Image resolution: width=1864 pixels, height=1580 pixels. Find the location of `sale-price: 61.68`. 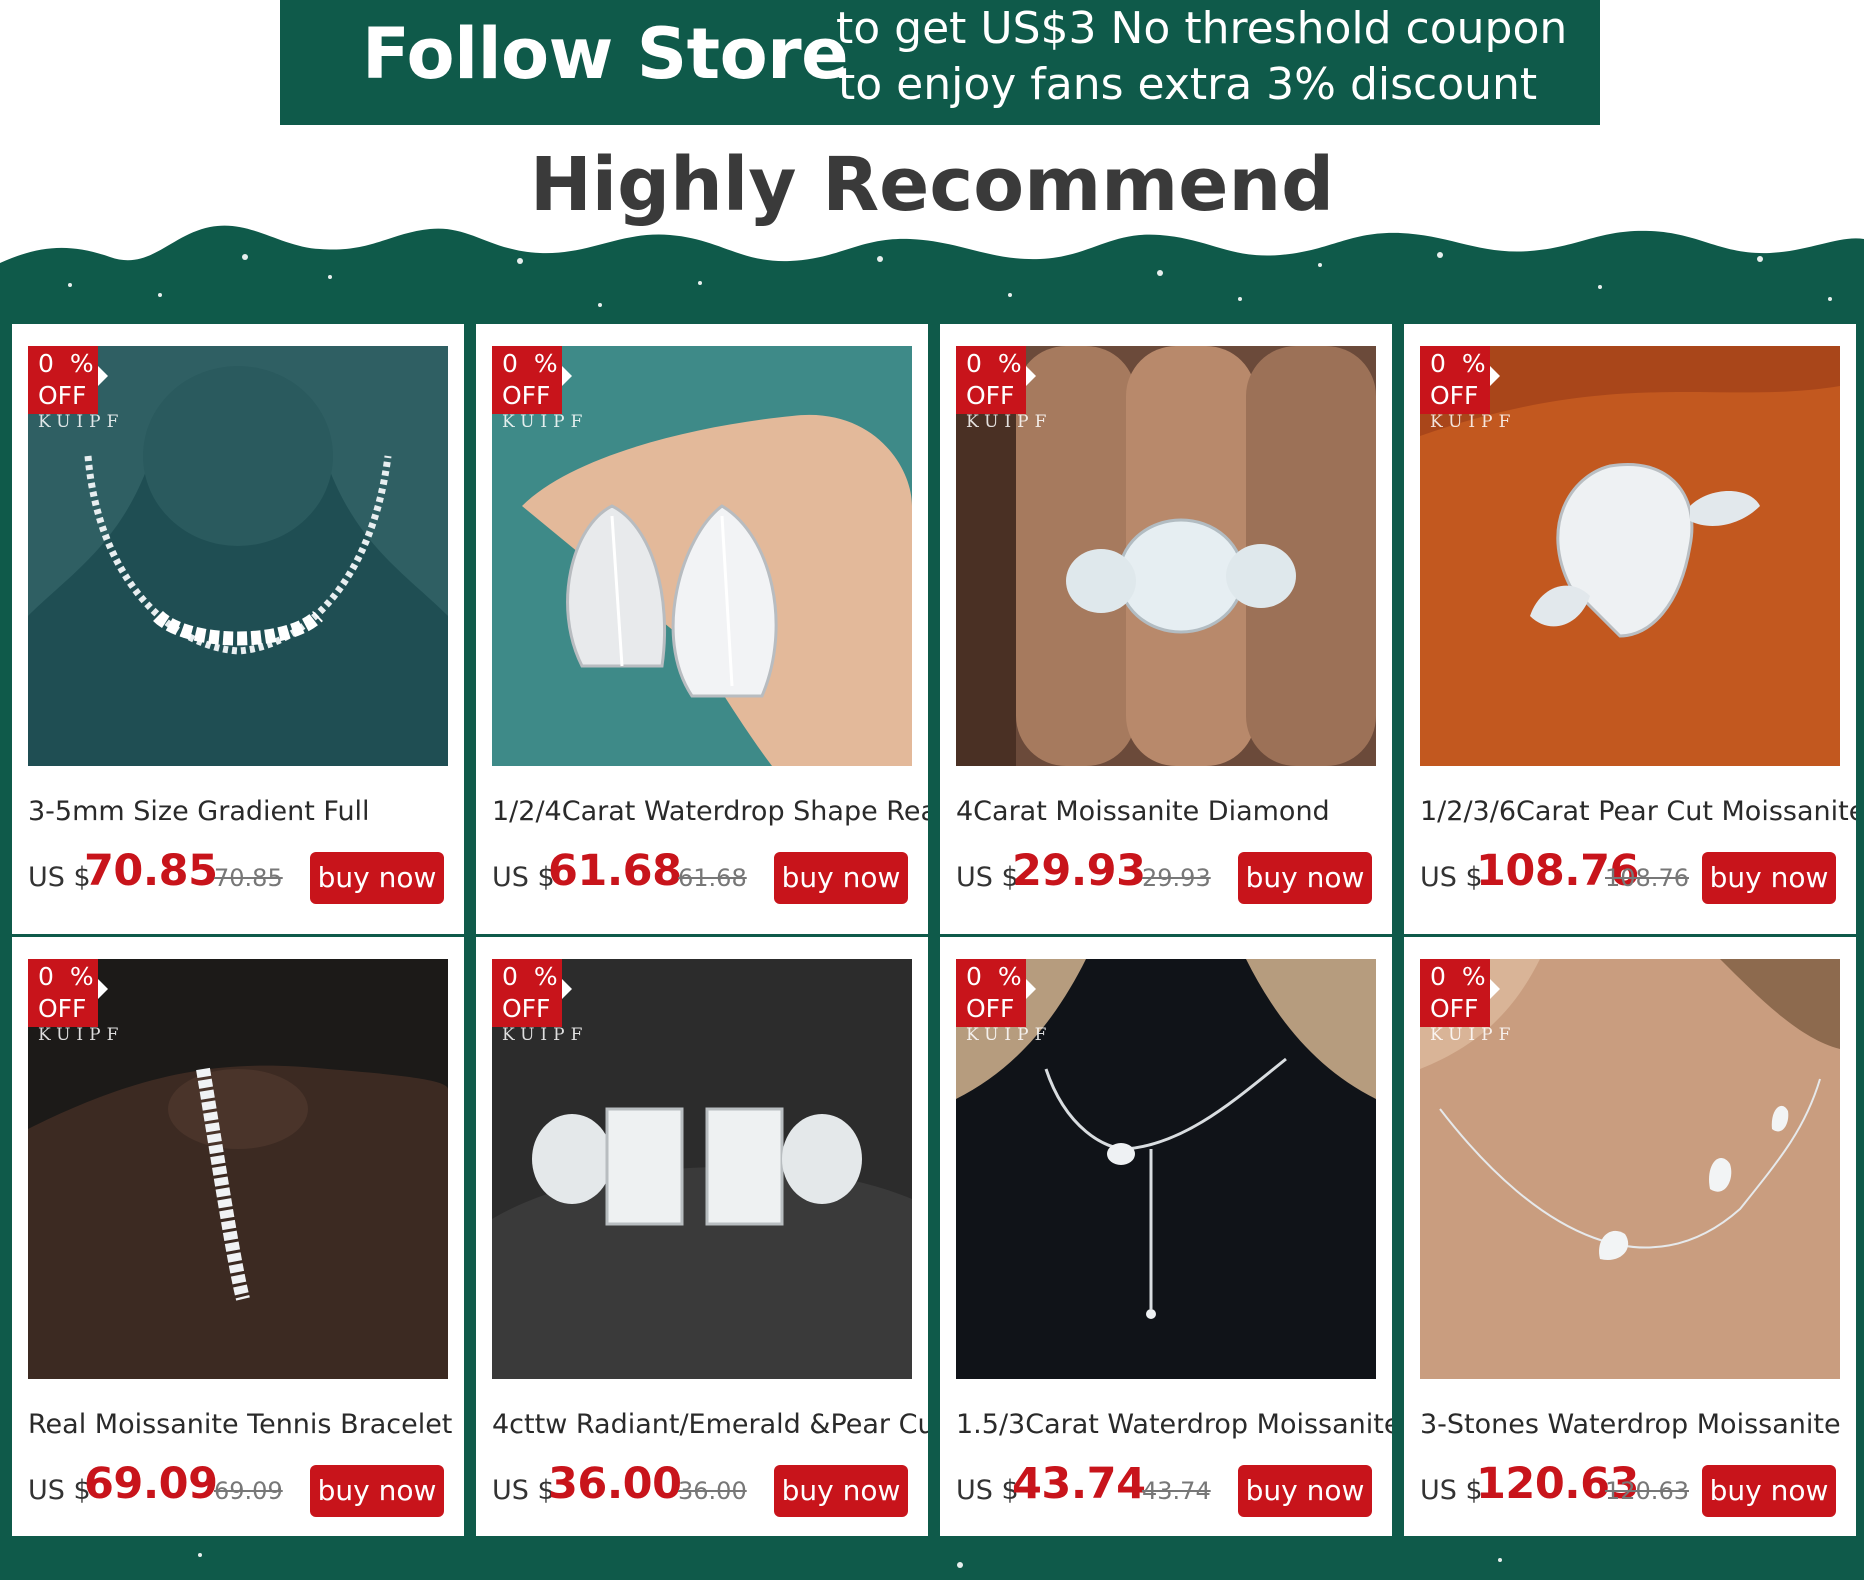

sale-price: 61.68 is located at coordinates (615, 871).